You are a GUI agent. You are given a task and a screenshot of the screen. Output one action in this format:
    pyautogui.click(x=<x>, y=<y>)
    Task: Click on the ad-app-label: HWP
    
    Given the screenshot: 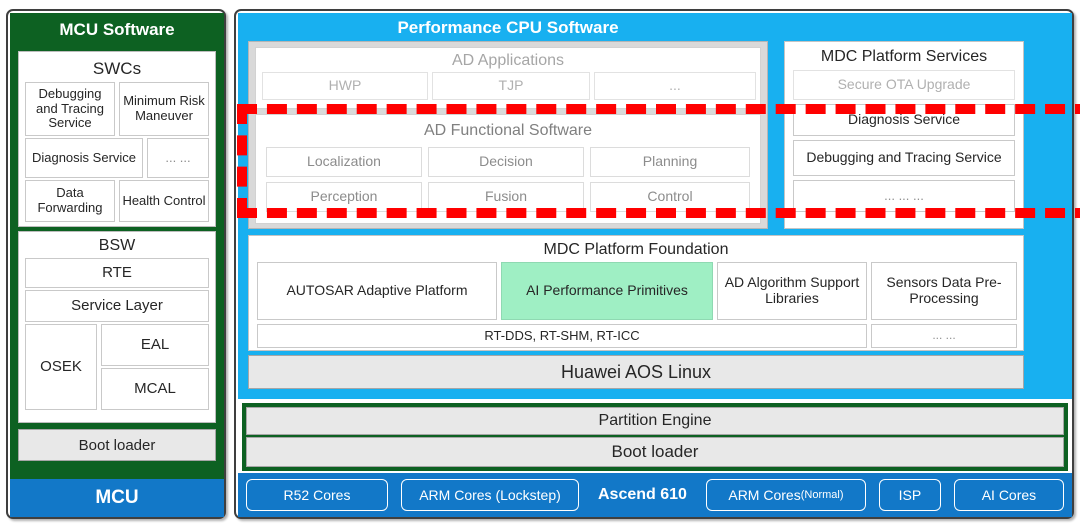 What is the action you would take?
    pyautogui.click(x=345, y=85)
    